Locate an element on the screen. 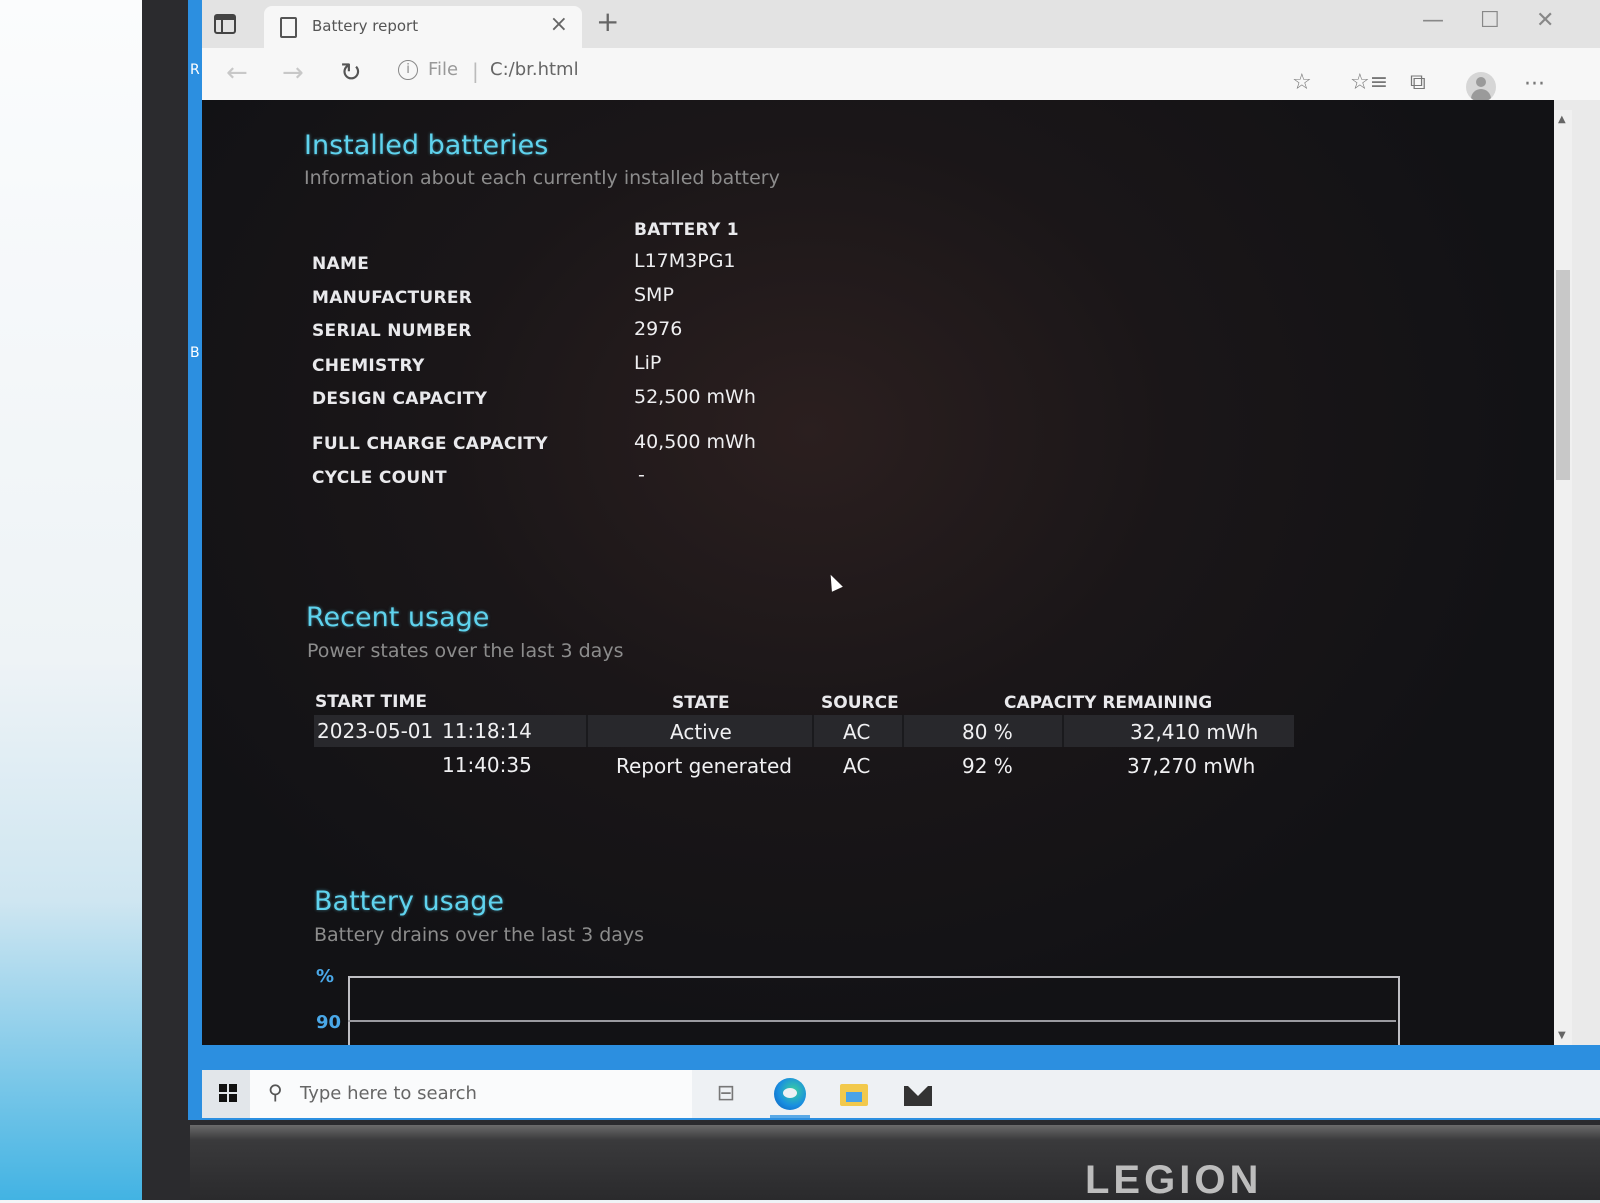 The image size is (1600, 1203). tab-actions-button is located at coordinates (225, 24).